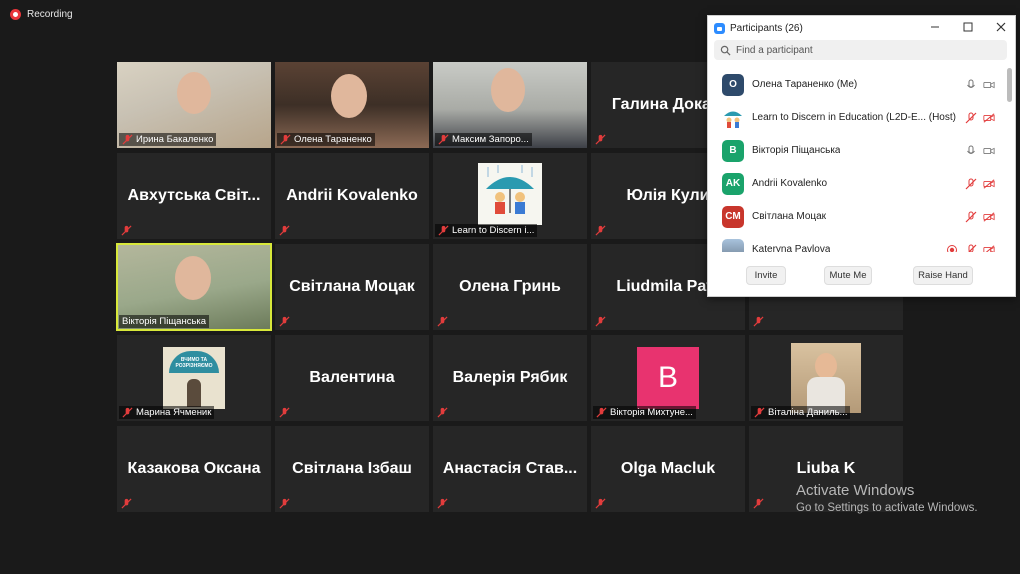 This screenshot has width=1020, height=574. What do you see at coordinates (1001, 27) in the screenshot?
I see `close-icon` at bounding box center [1001, 27].